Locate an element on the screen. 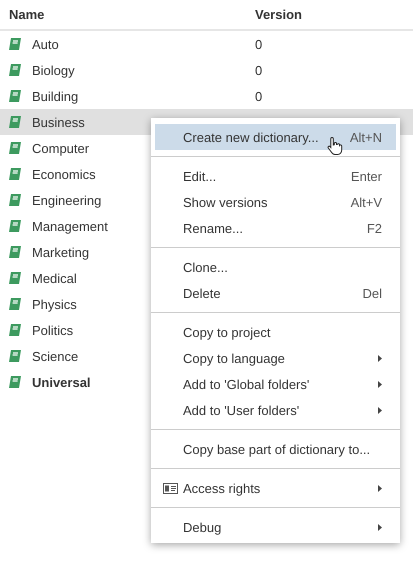 This screenshot has width=413, height=562. dictionary-name: Physics is located at coordinates (54, 304).